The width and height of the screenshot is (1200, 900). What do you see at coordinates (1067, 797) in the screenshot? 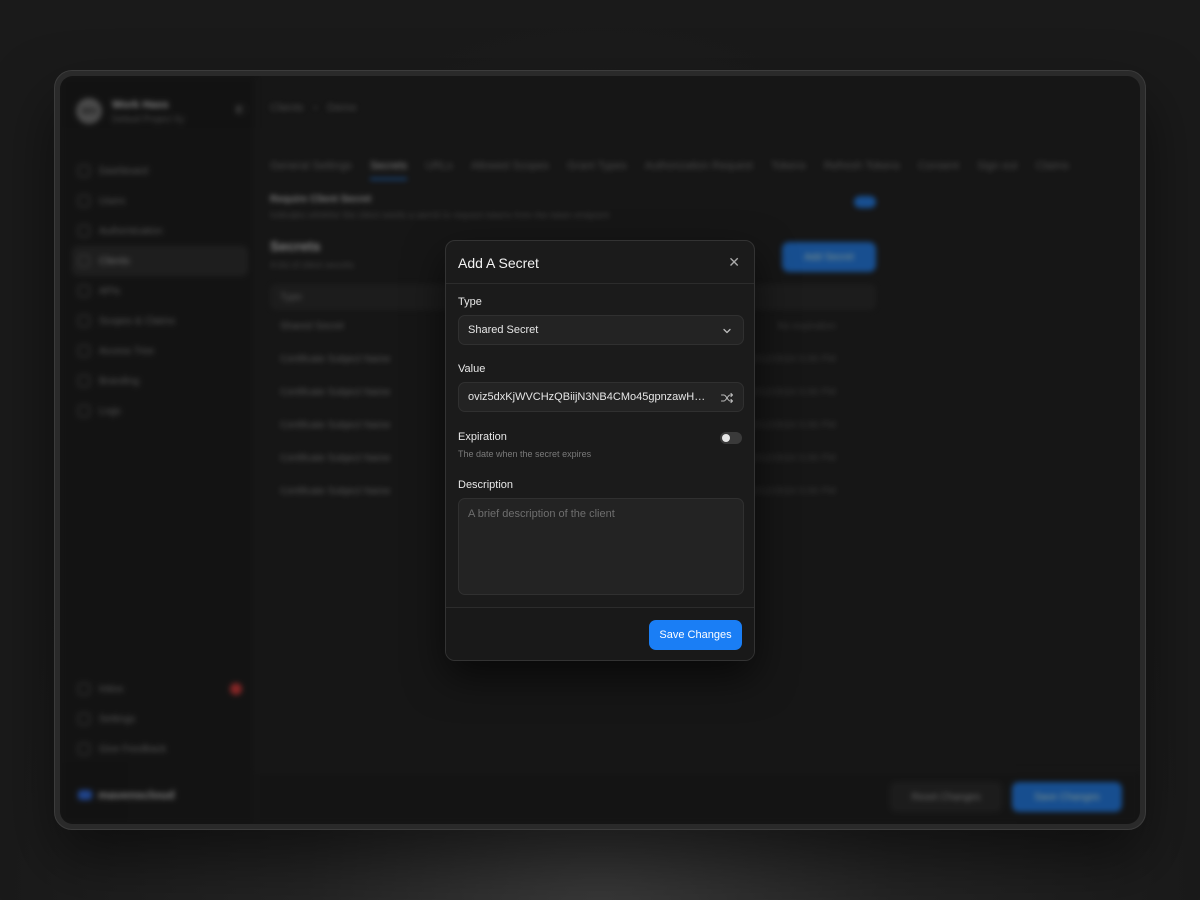
I see `page-save-button: Save Changes` at bounding box center [1067, 797].